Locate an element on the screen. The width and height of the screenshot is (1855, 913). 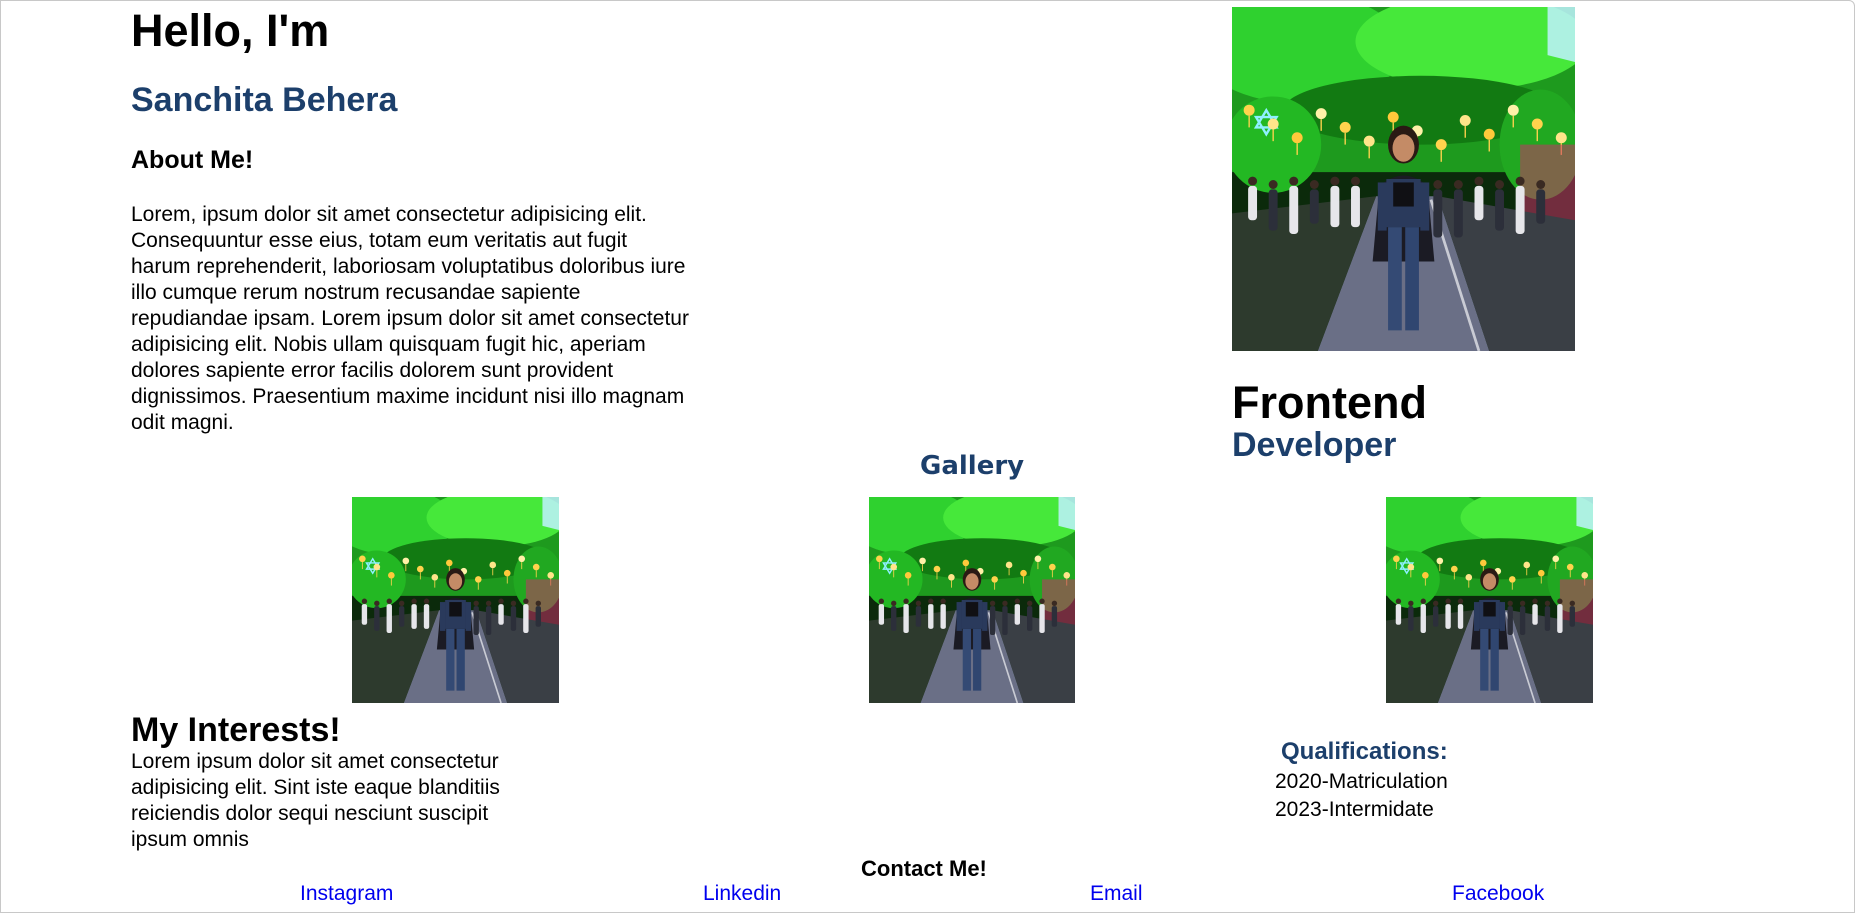
role-line-1: Frontend is located at coordinates (1329, 402).